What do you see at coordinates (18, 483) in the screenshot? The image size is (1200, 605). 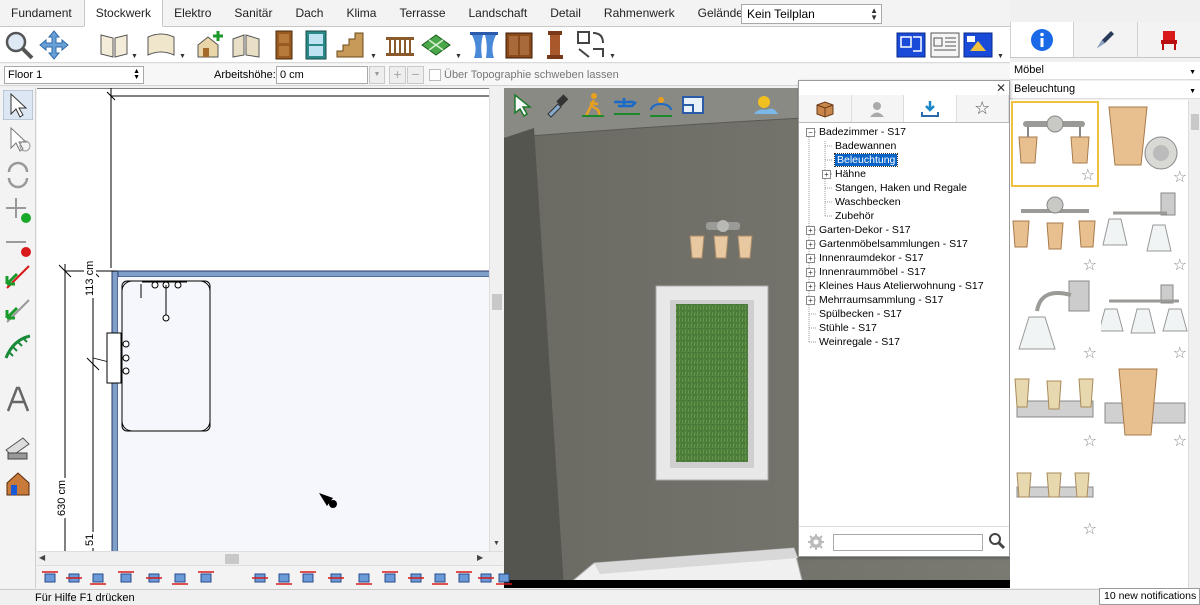 I see `house-view-icon` at bounding box center [18, 483].